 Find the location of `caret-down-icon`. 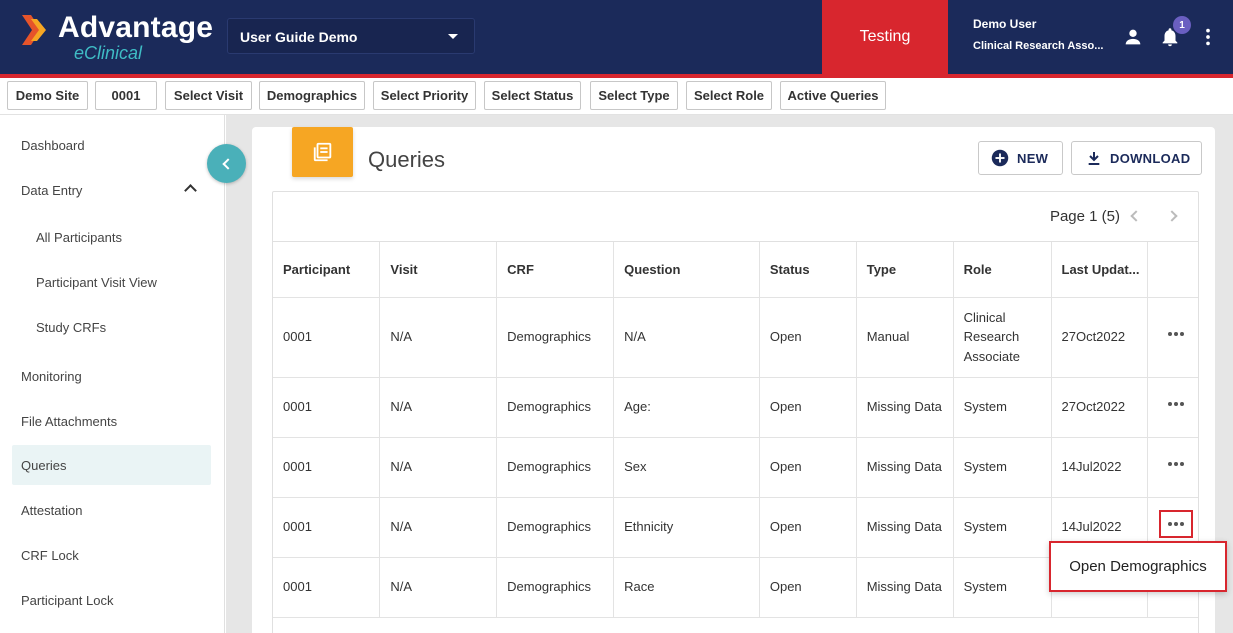

caret-down-icon is located at coordinates (453, 36).